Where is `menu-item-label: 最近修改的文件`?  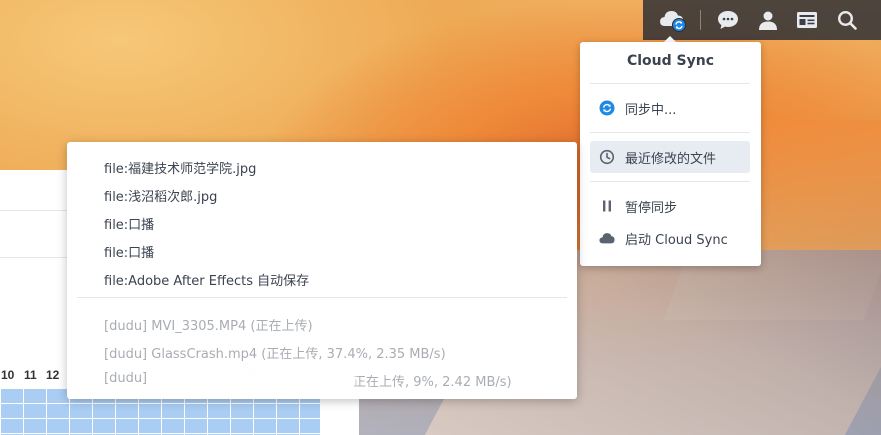
menu-item-label: 最近修改的文件 is located at coordinates (671, 159).